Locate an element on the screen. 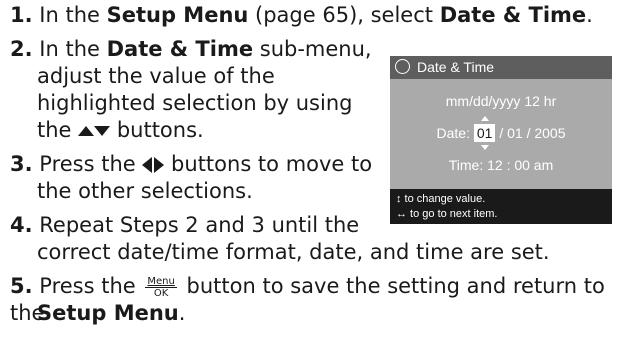 This screenshot has height=347, width=620. screen-footer: ↕ to change value. ↔ to go to next item. is located at coordinates (501, 206).